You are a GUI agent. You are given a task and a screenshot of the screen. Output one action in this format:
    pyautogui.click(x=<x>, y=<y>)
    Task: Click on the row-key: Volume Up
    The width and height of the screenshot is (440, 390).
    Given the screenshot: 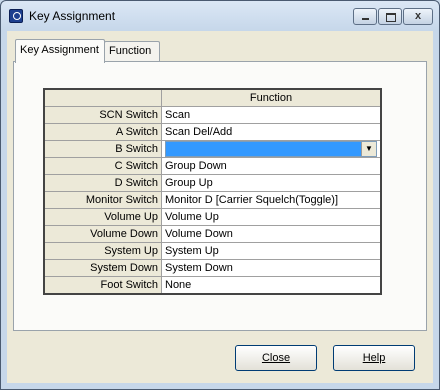 What is the action you would take?
    pyautogui.click(x=102, y=217)
    